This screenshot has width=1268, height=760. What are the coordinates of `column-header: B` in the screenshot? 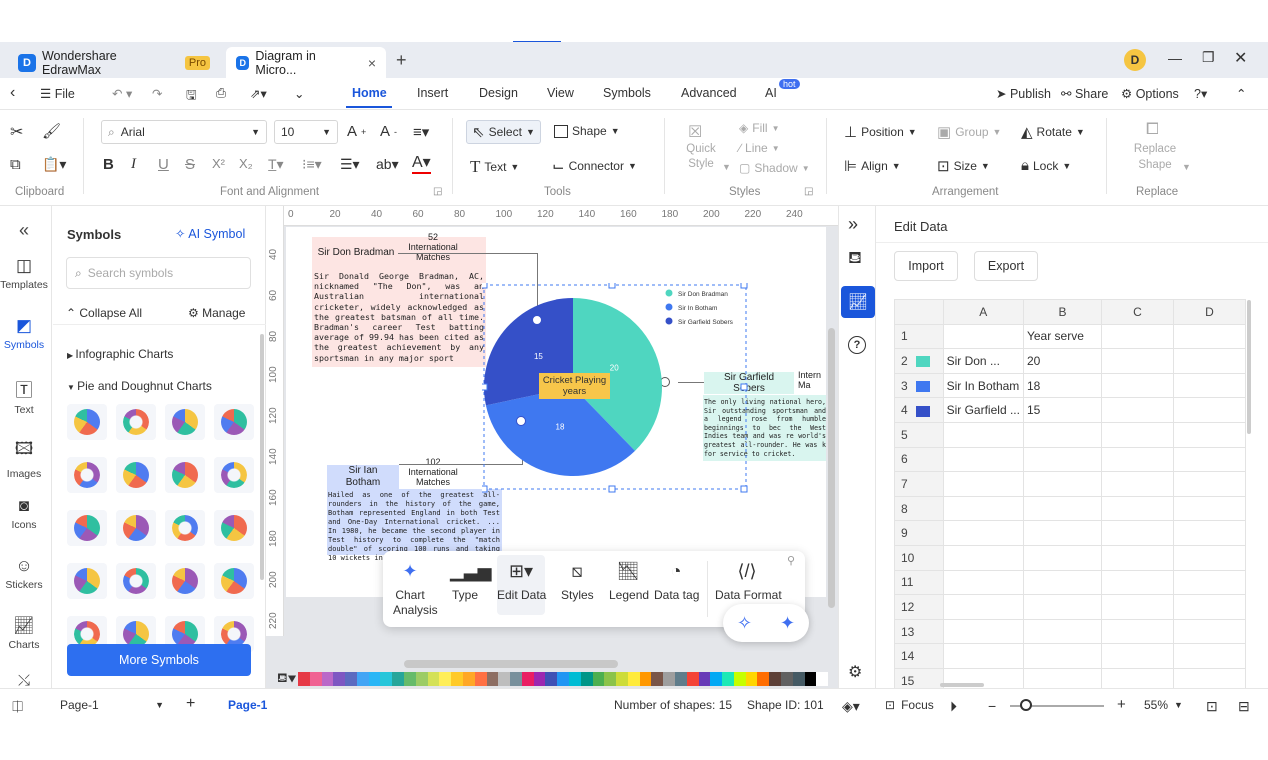 It's located at (1062, 312).